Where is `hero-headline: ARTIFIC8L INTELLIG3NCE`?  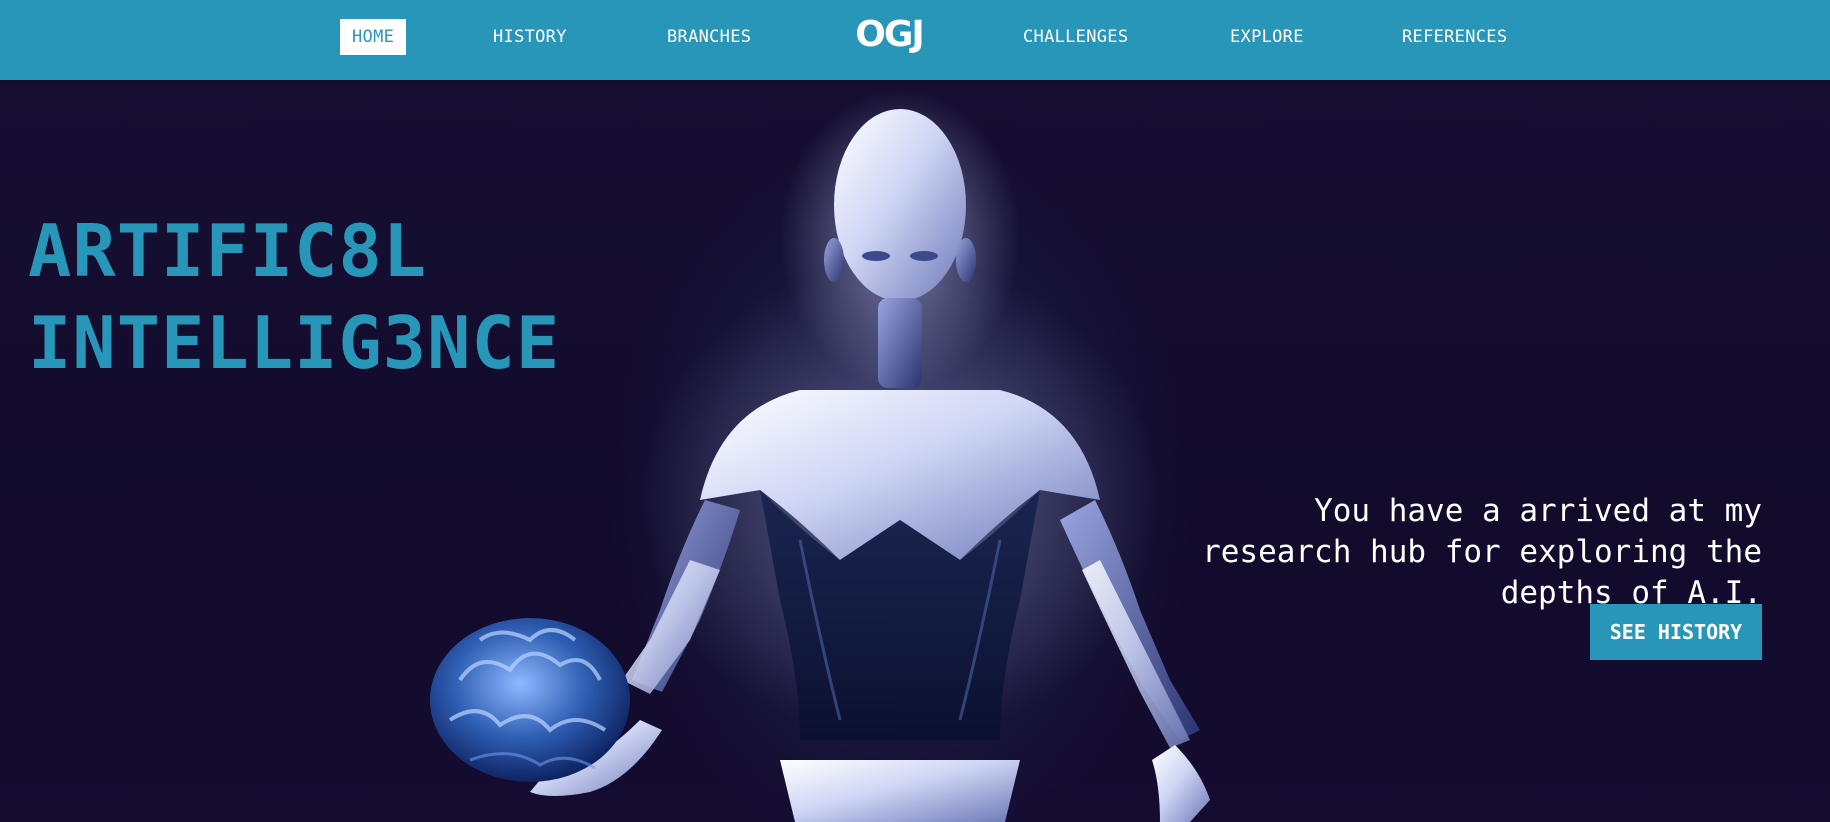 hero-headline: ARTIFIC8L INTELLIG3NCE is located at coordinates (294, 297).